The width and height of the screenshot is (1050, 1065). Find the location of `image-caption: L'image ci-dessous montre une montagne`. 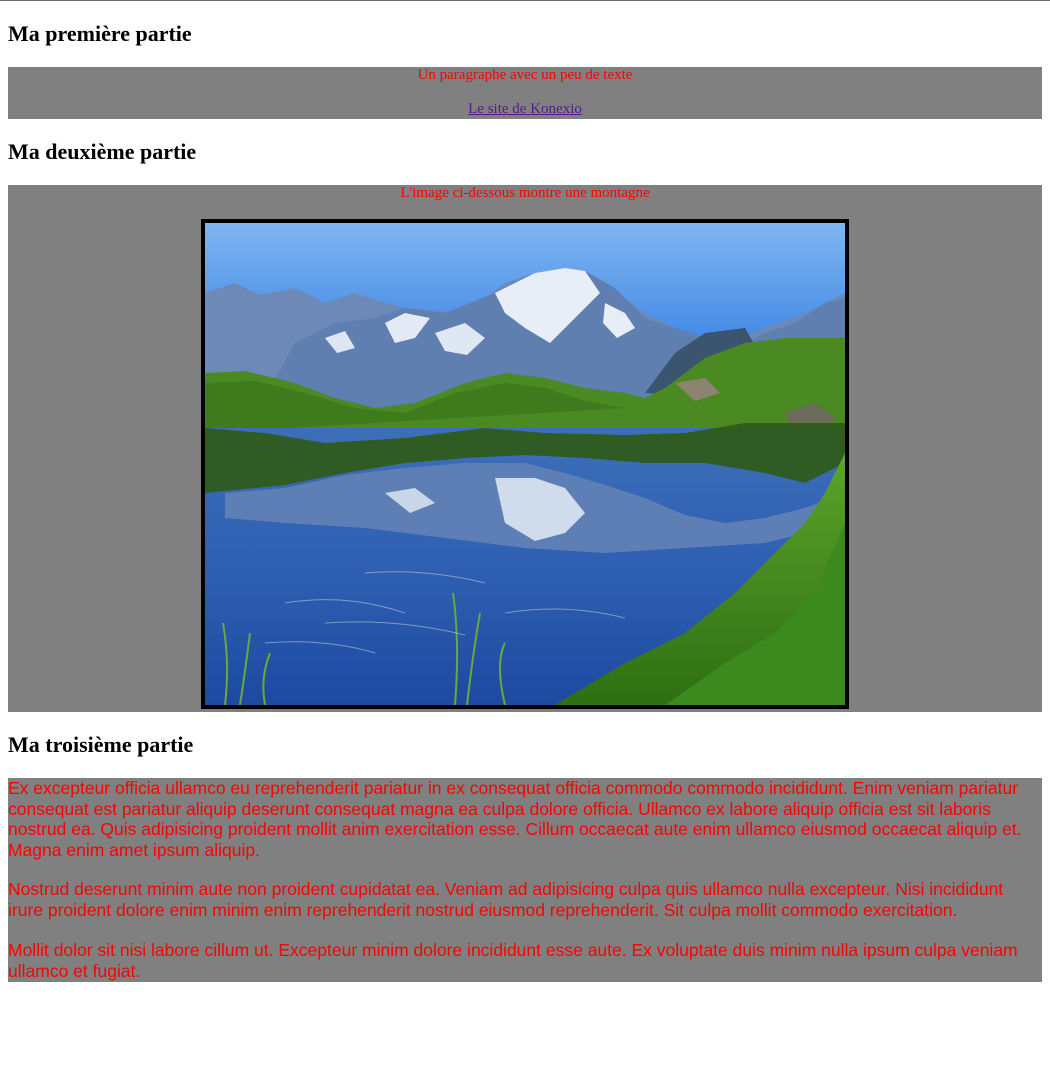

image-caption: L'image ci-dessous montre une montagne is located at coordinates (525, 193).